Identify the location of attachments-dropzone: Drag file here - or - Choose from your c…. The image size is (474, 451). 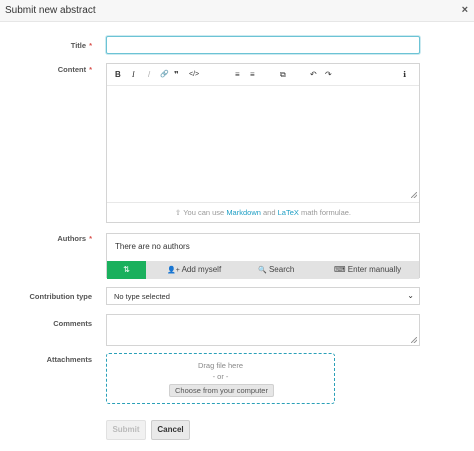
(220, 378).